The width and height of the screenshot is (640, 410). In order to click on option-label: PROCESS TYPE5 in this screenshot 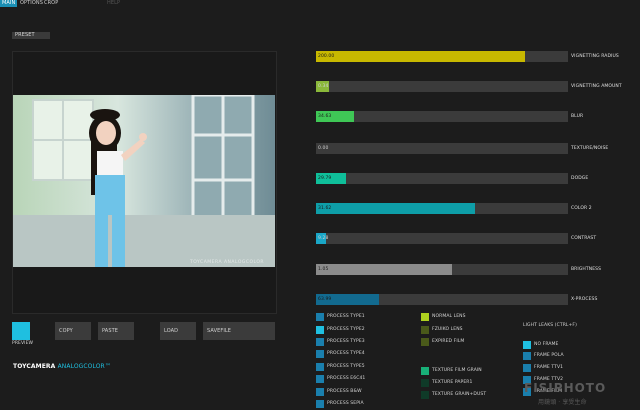, I will do `click(346, 366)`.